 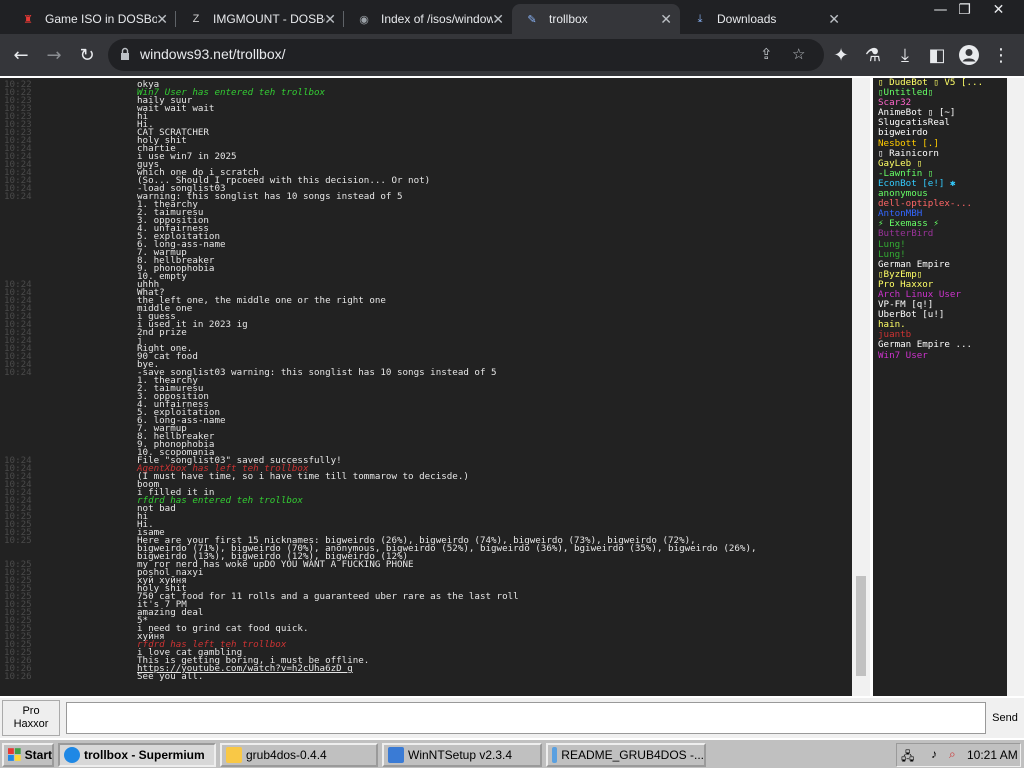 What do you see at coordinates (269, 19) in the screenshot?
I see `tab-title: IMGMOUNT - DOSBox` at bounding box center [269, 19].